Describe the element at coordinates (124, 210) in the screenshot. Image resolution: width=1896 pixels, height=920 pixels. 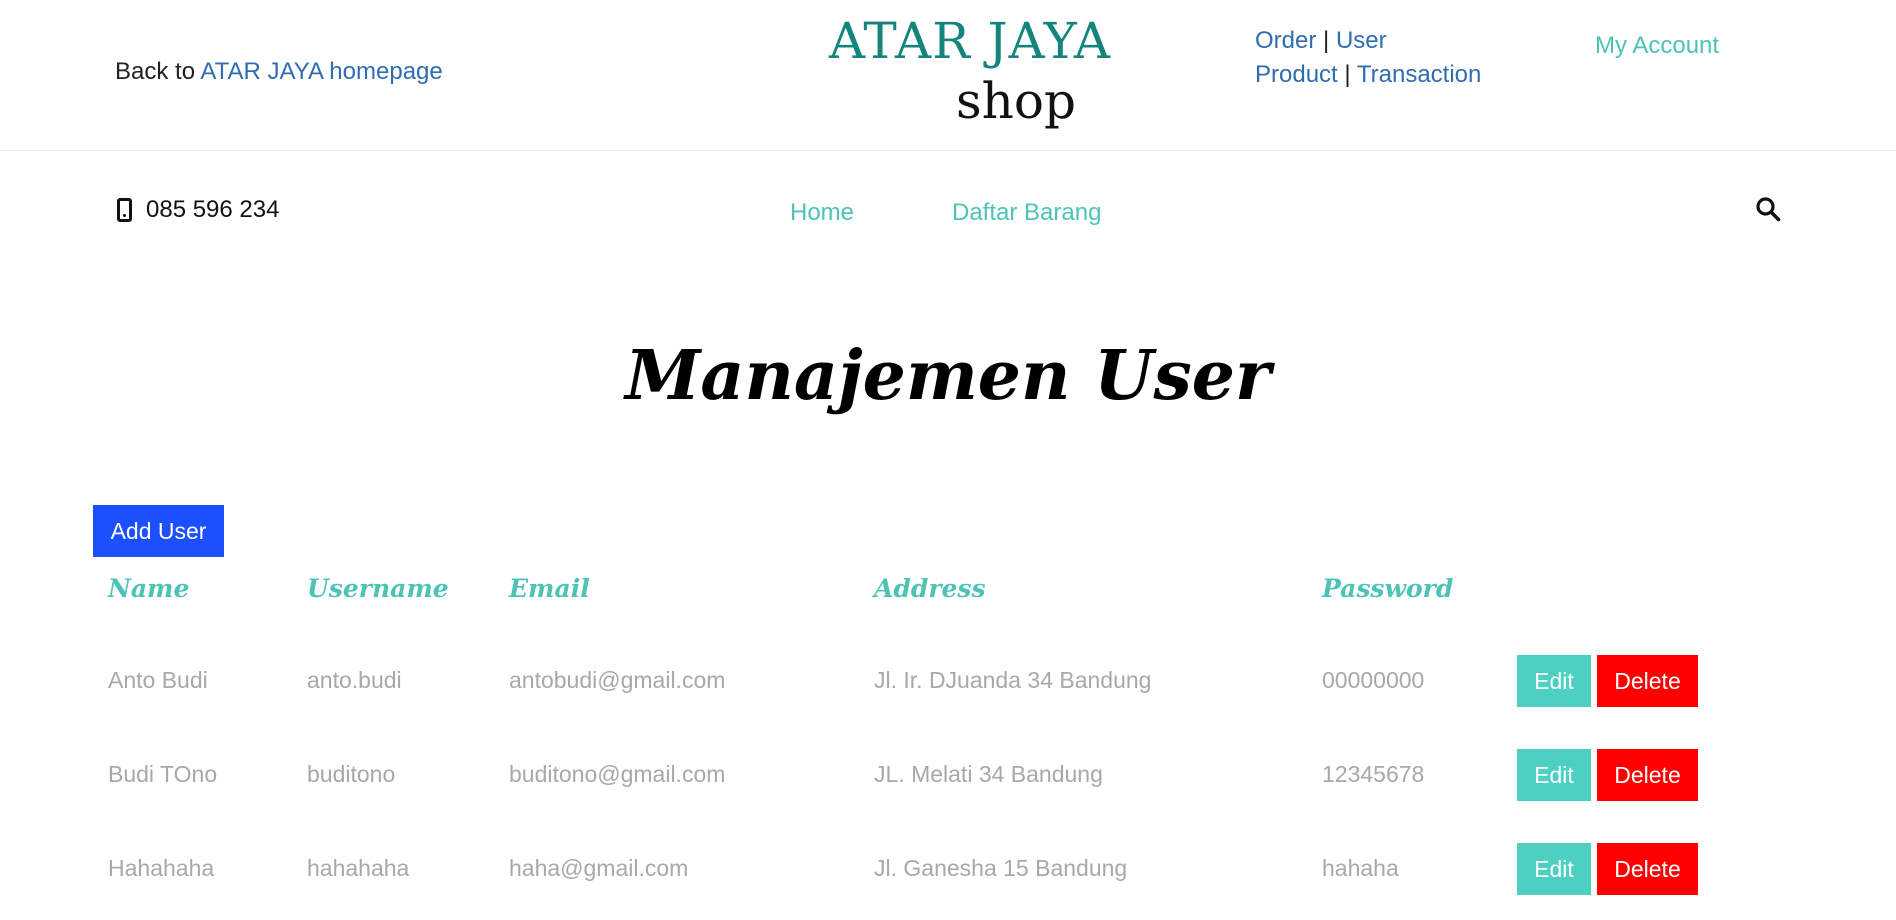
I see `mobile-phone-icon` at that location.